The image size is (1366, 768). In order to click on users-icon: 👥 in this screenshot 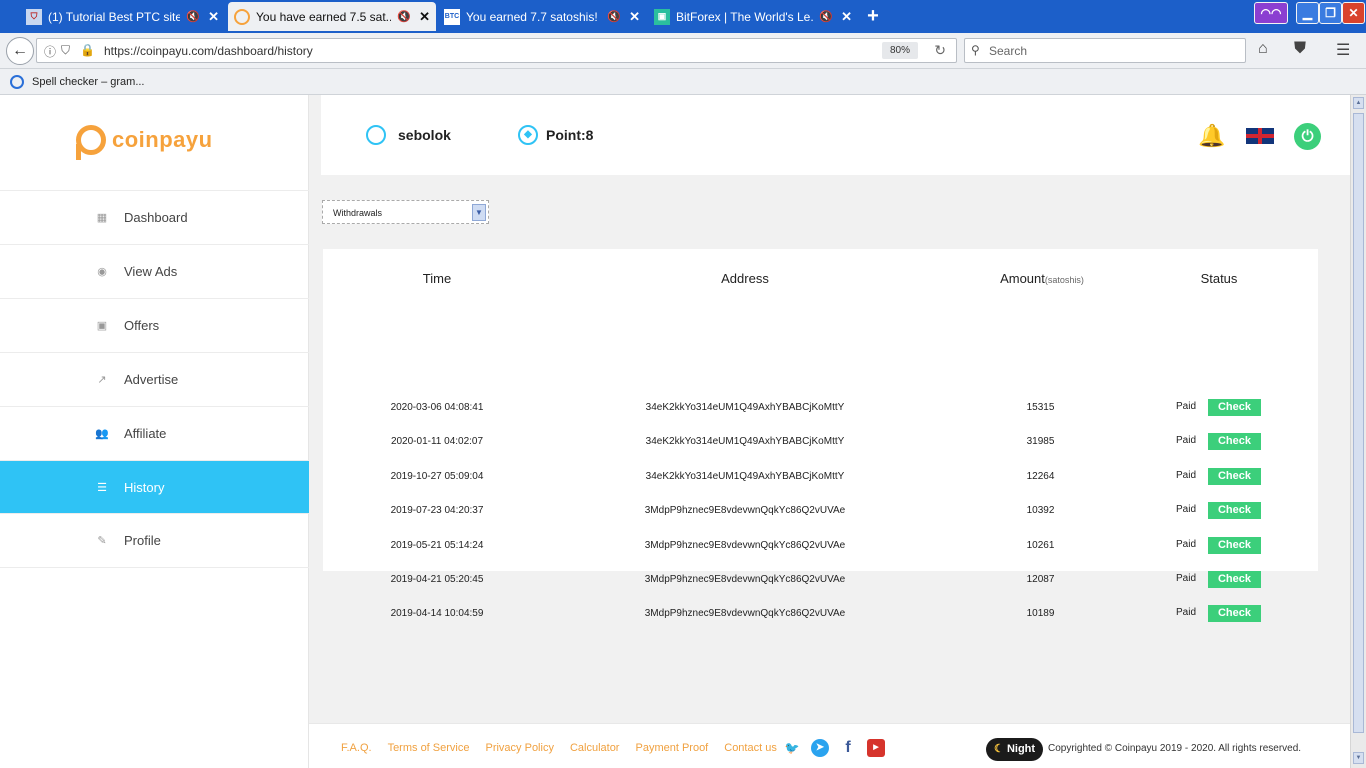, I will do `click(102, 434)`.